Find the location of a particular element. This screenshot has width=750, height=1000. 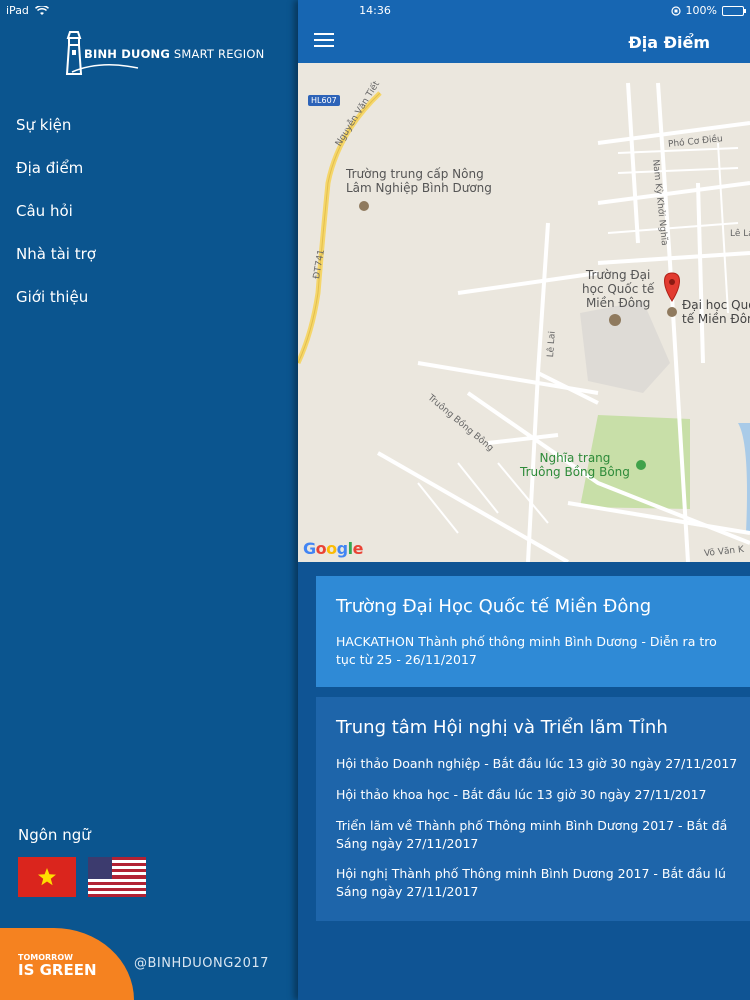

map-place-marker-label: Đại học Quố tế Miền Đôn is located at coordinates (716, 312).